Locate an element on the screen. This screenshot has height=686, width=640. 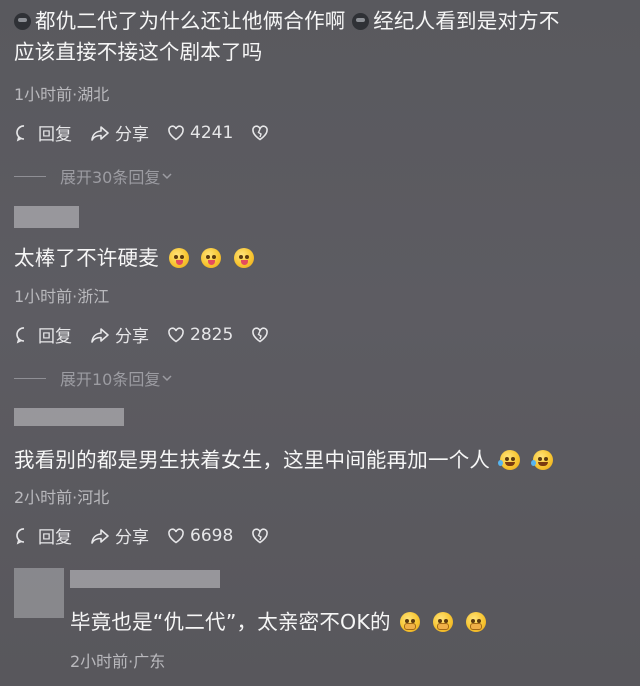
like-count: 2825 is located at coordinates (212, 334).